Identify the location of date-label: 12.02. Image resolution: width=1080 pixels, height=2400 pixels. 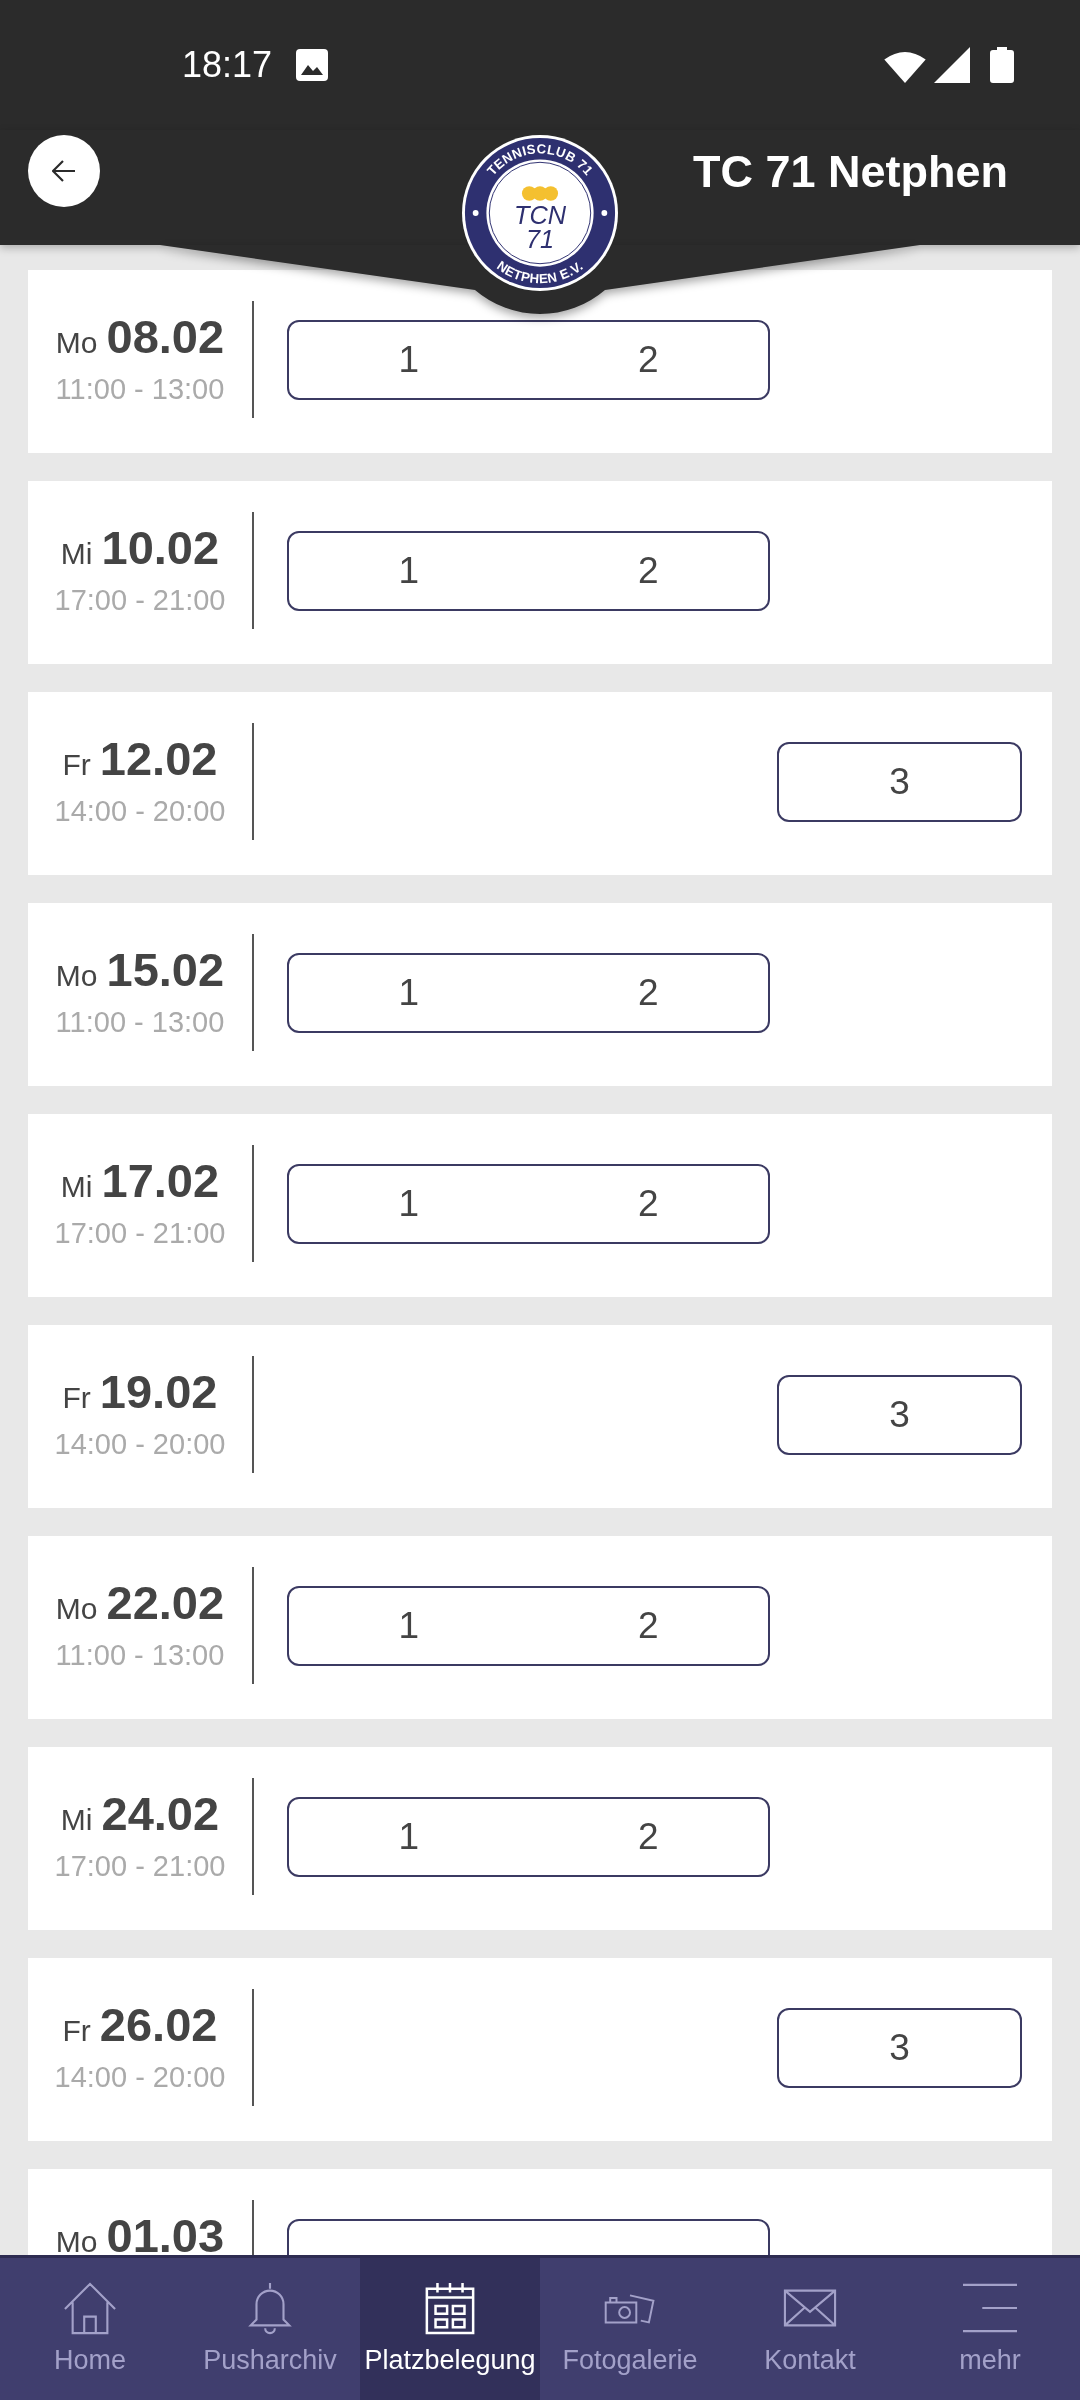
(158, 759).